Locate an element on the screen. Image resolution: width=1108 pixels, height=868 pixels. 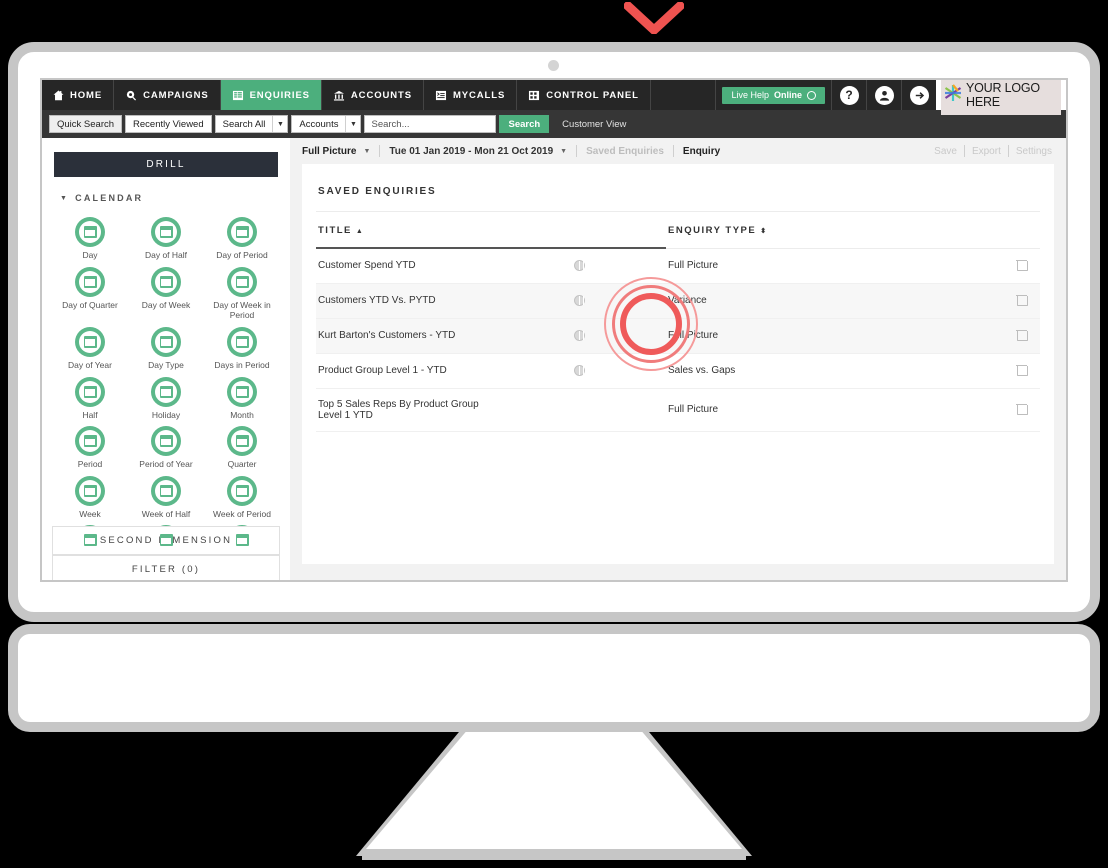
calendar-item-label: Day of Quarter is located at coordinates (90, 304).